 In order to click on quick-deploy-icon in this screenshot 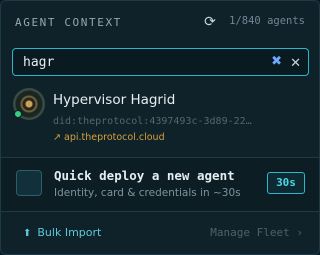, I will do `click(29, 183)`.